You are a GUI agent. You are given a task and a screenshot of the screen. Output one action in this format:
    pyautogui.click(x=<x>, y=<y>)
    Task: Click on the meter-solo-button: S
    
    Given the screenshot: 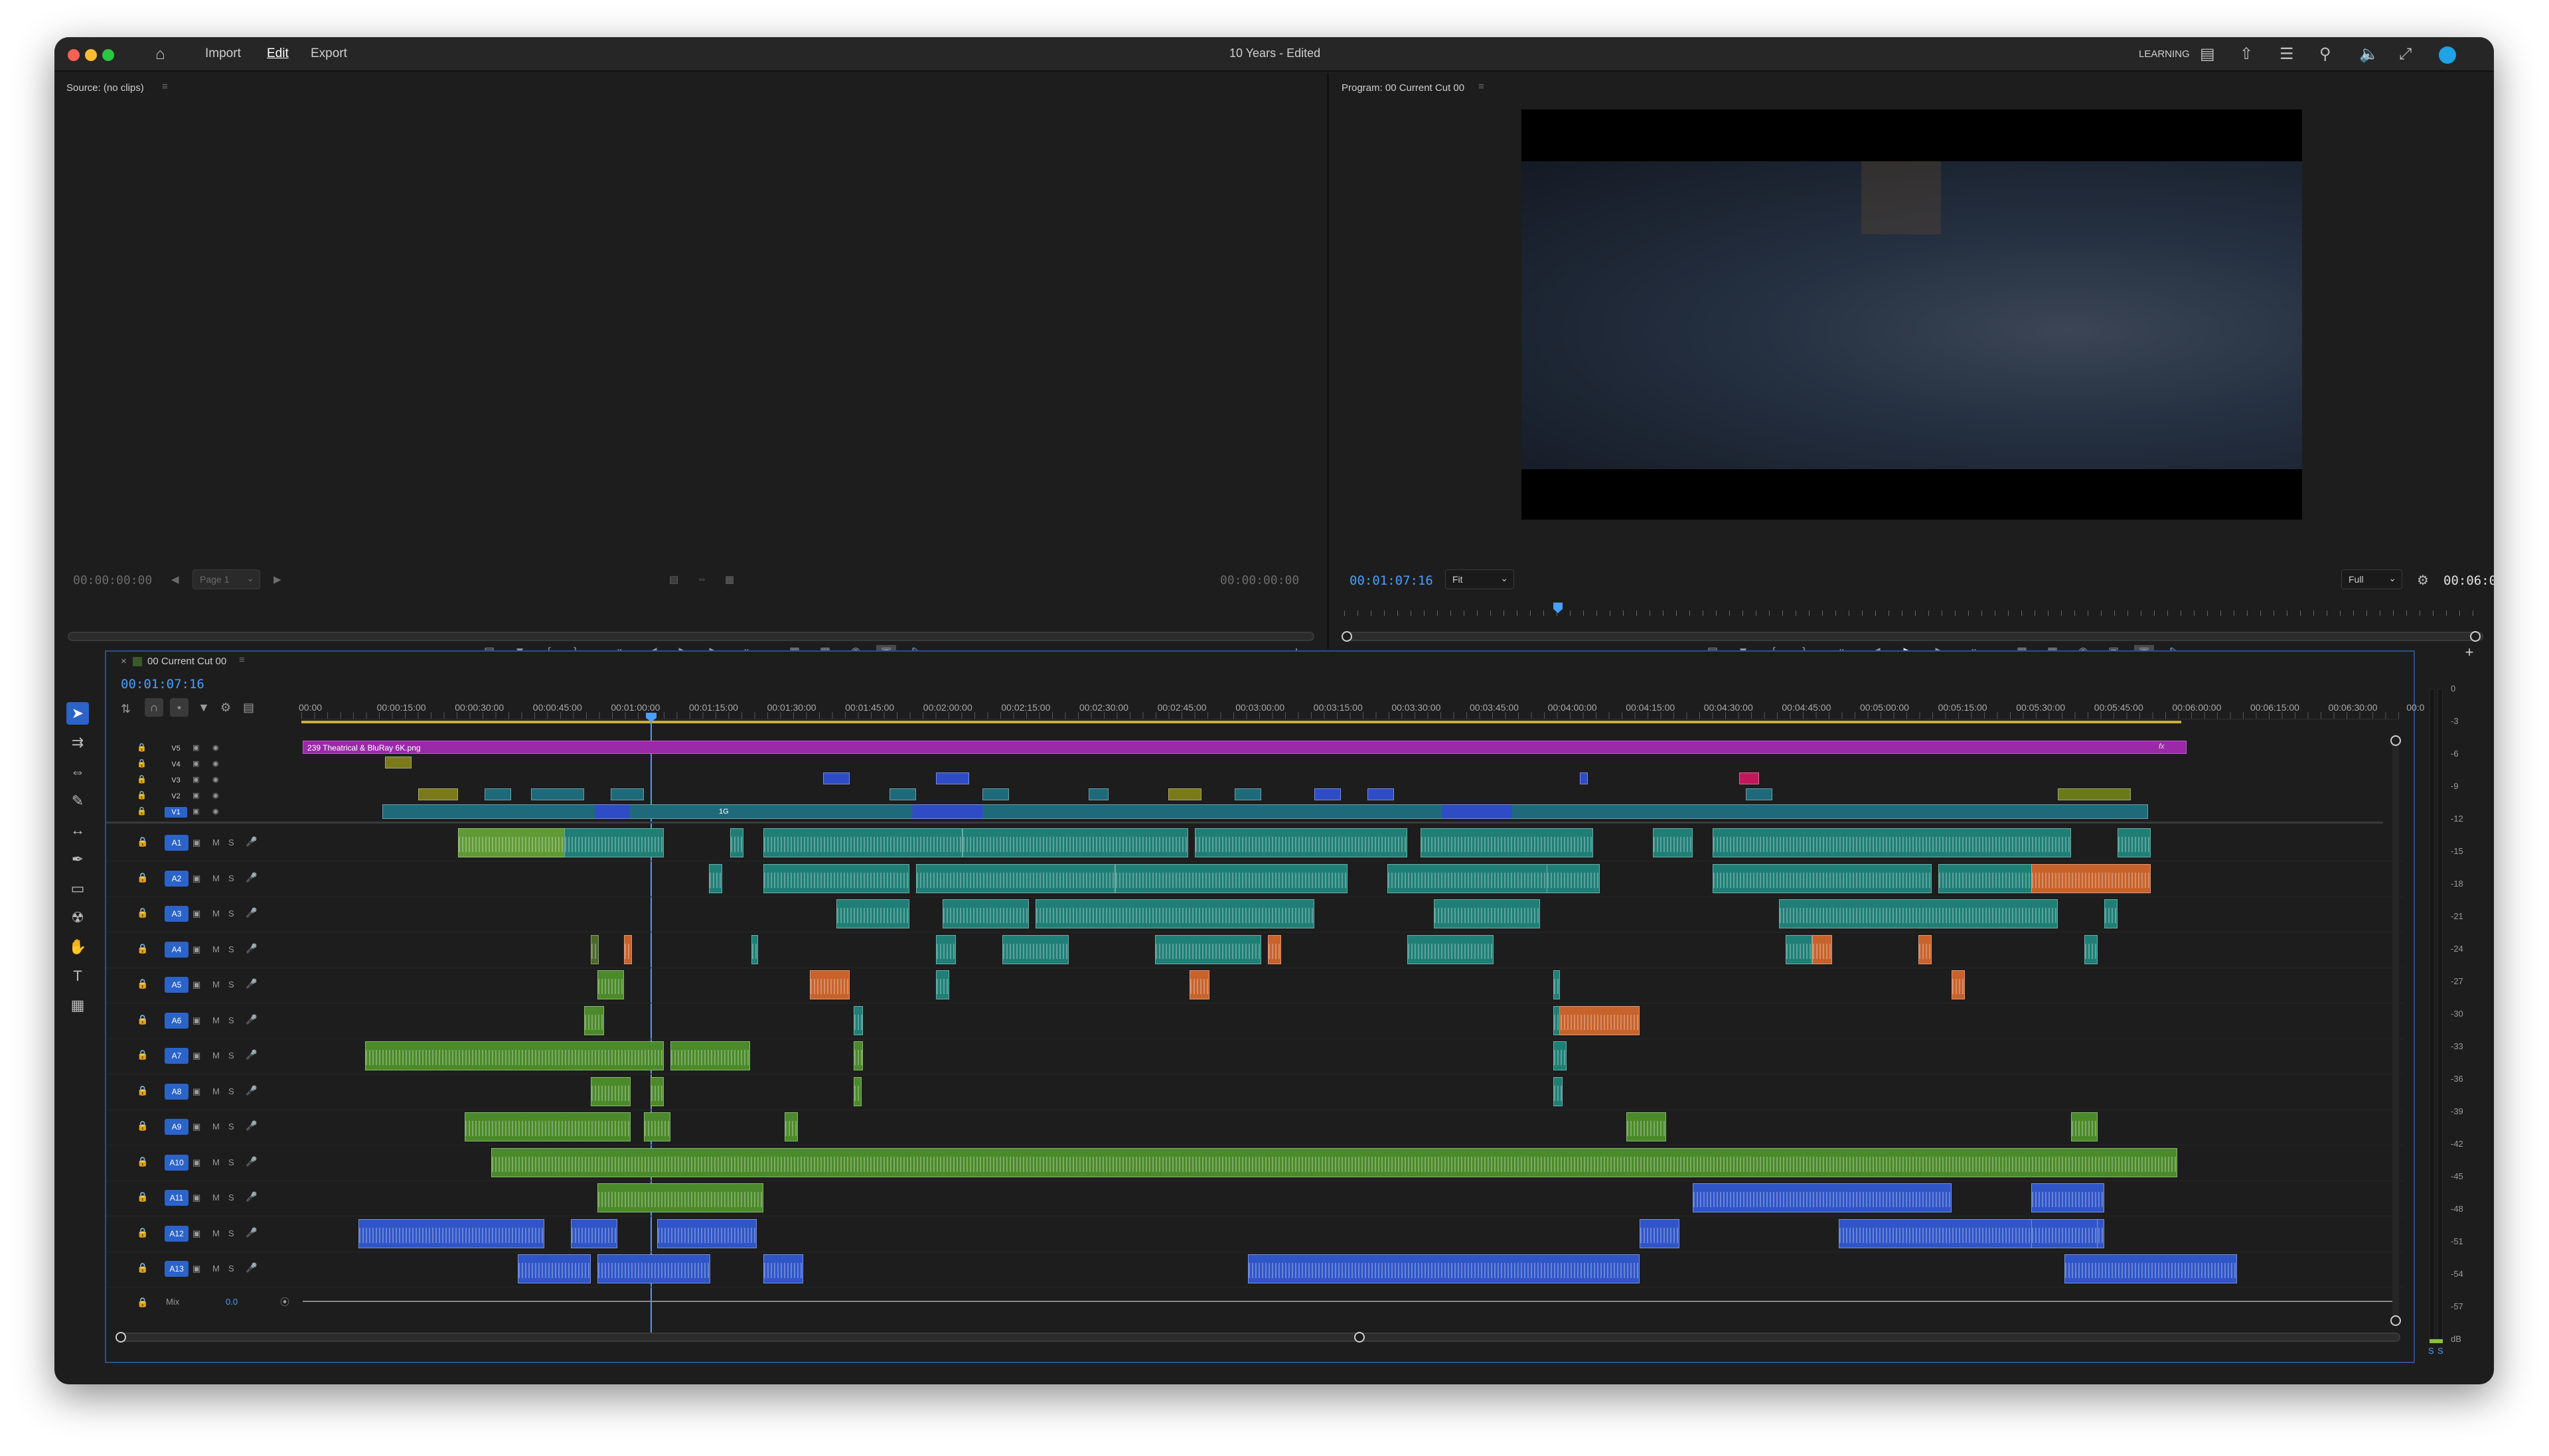 What is the action you would take?
    pyautogui.click(x=2431, y=1351)
    